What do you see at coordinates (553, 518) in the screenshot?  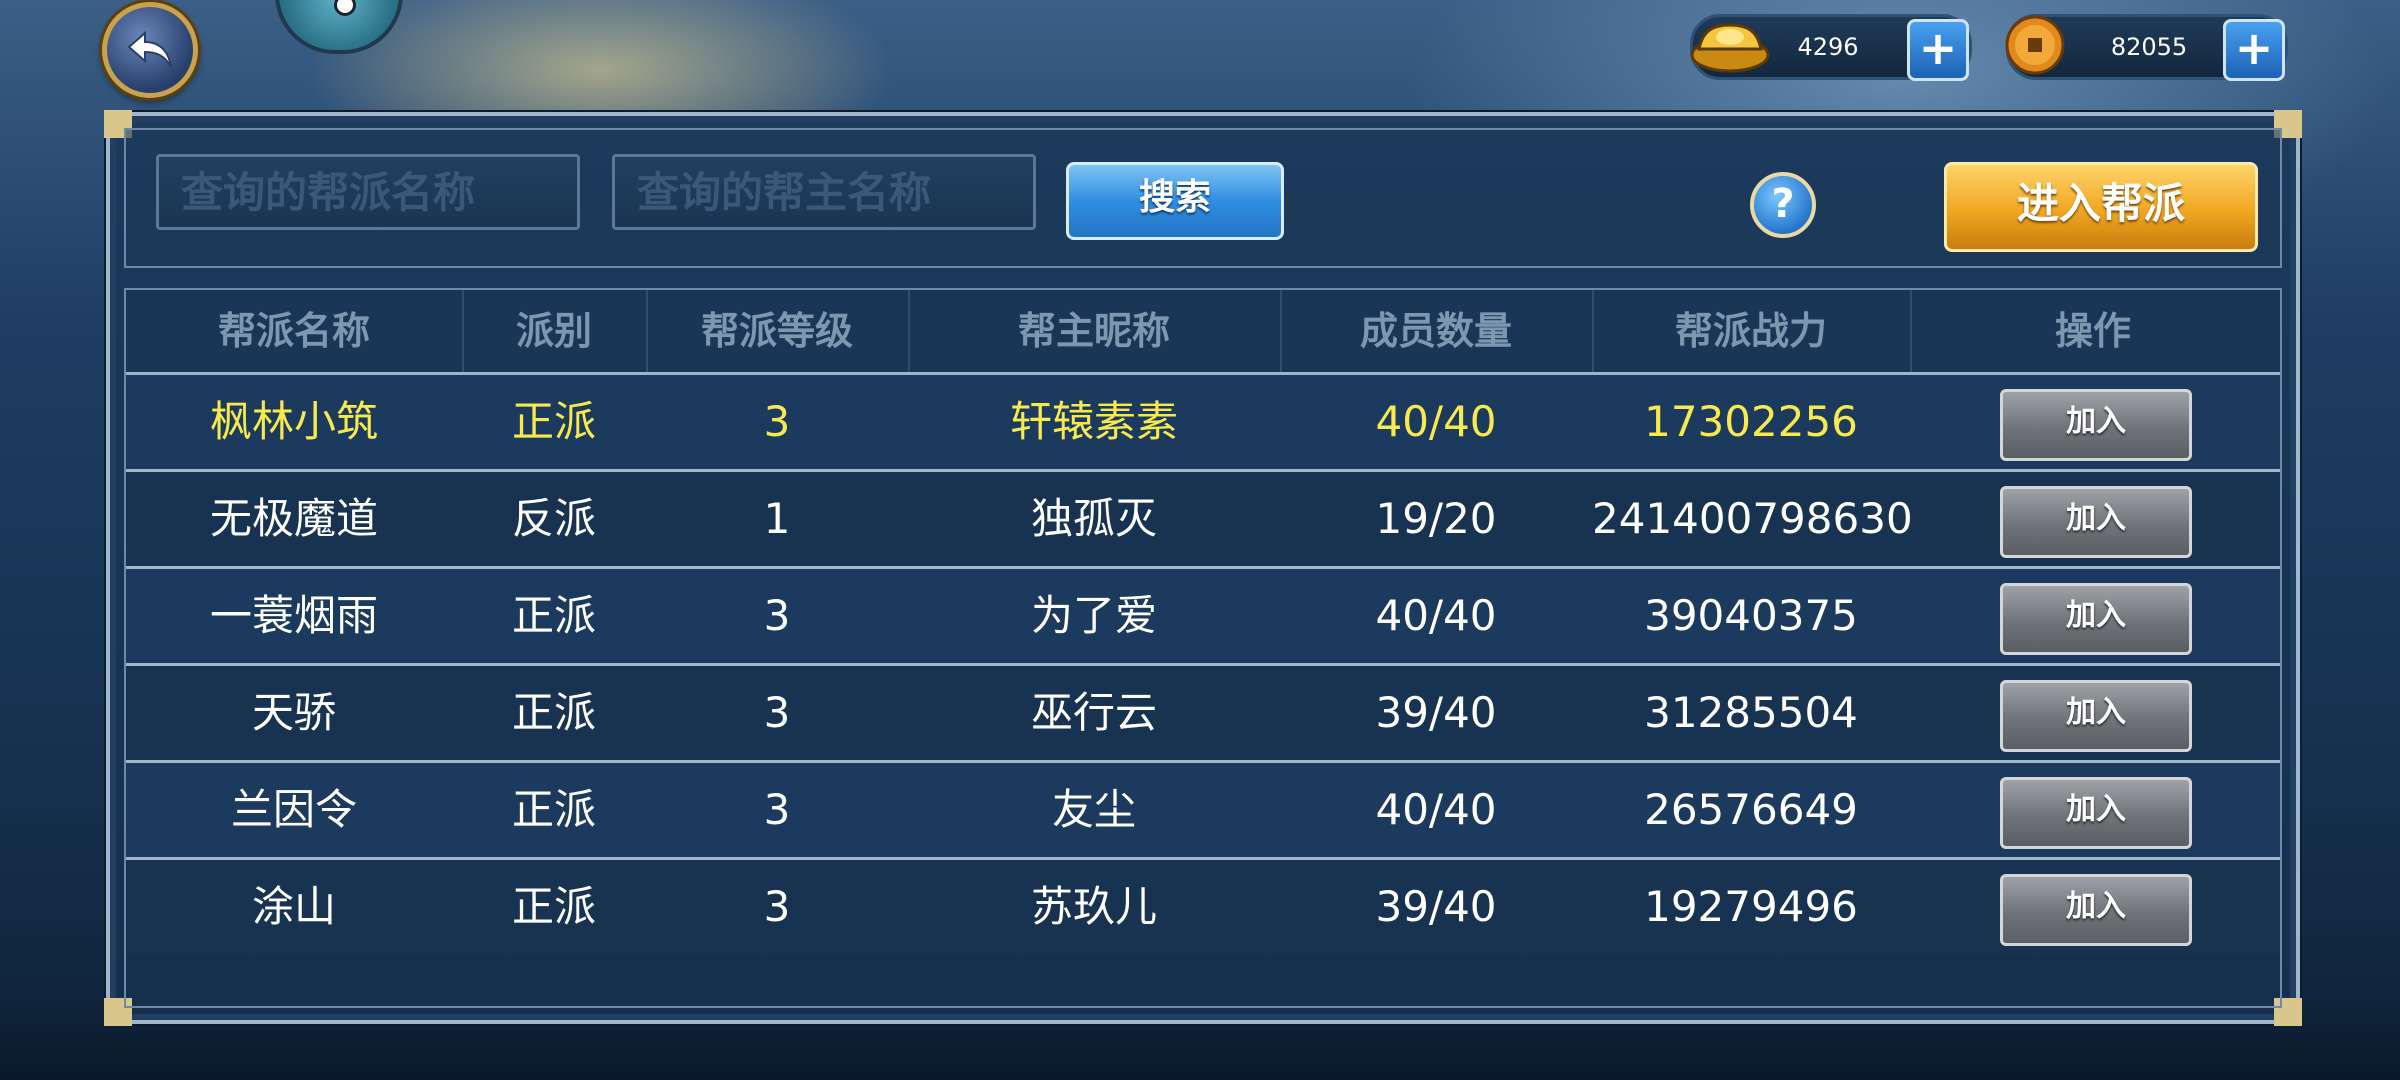 I see `cell-faction: 反派` at bounding box center [553, 518].